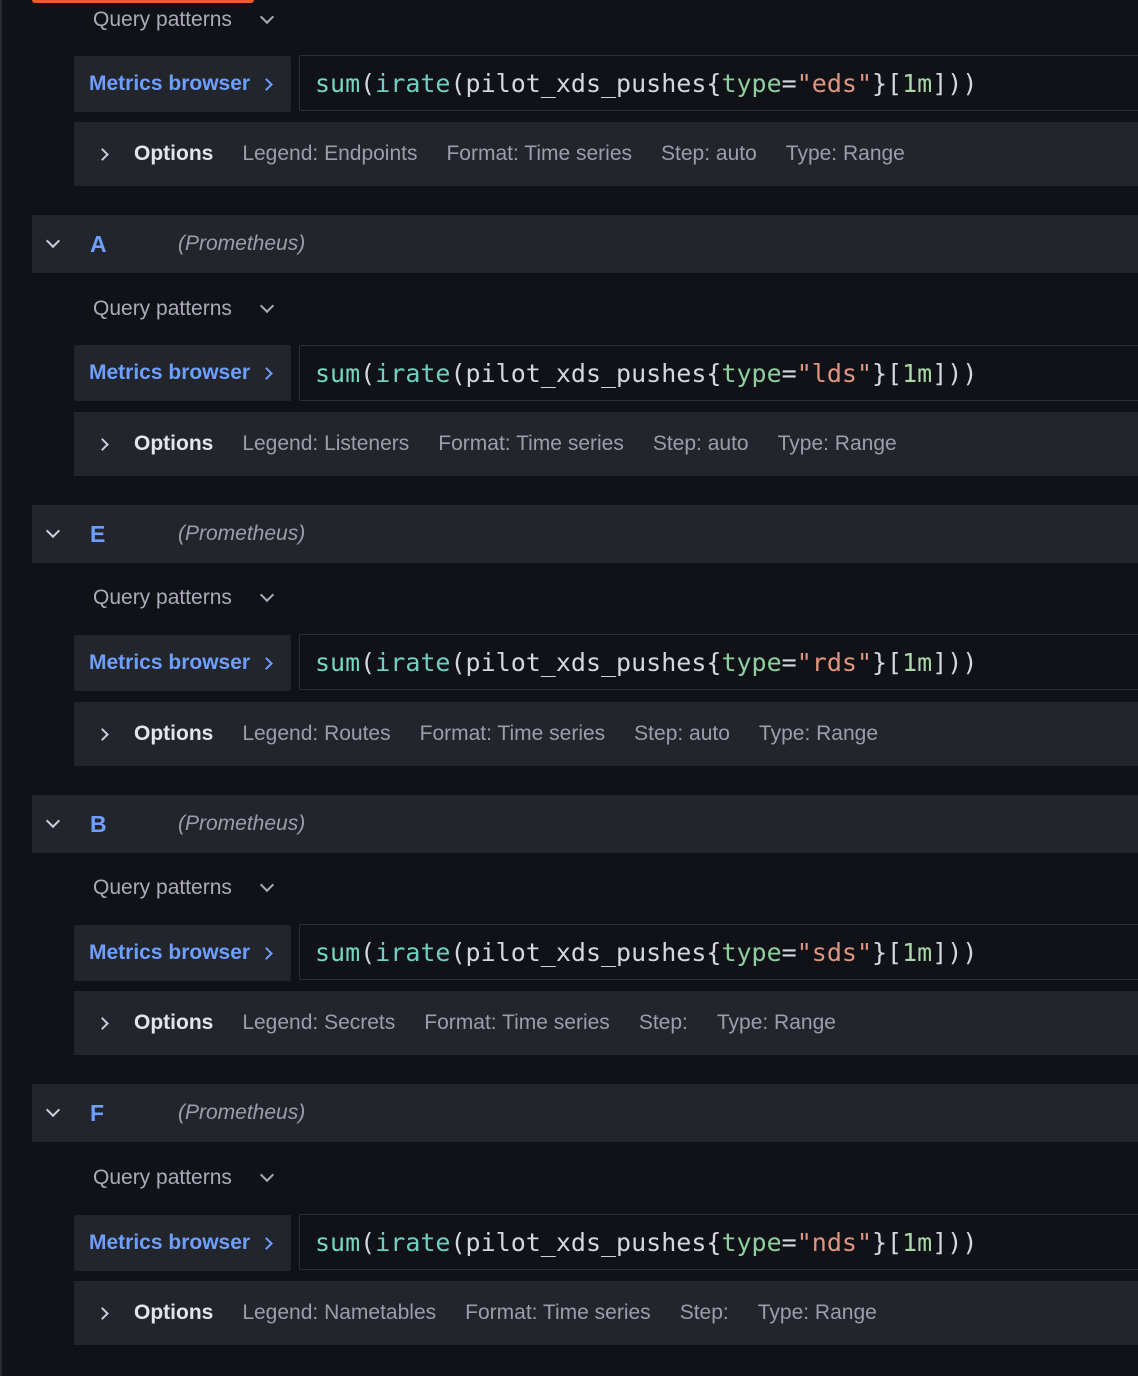 The image size is (1138, 1376). Describe the element at coordinates (834, 952) in the screenshot. I see `query-label-value: sds` at that location.